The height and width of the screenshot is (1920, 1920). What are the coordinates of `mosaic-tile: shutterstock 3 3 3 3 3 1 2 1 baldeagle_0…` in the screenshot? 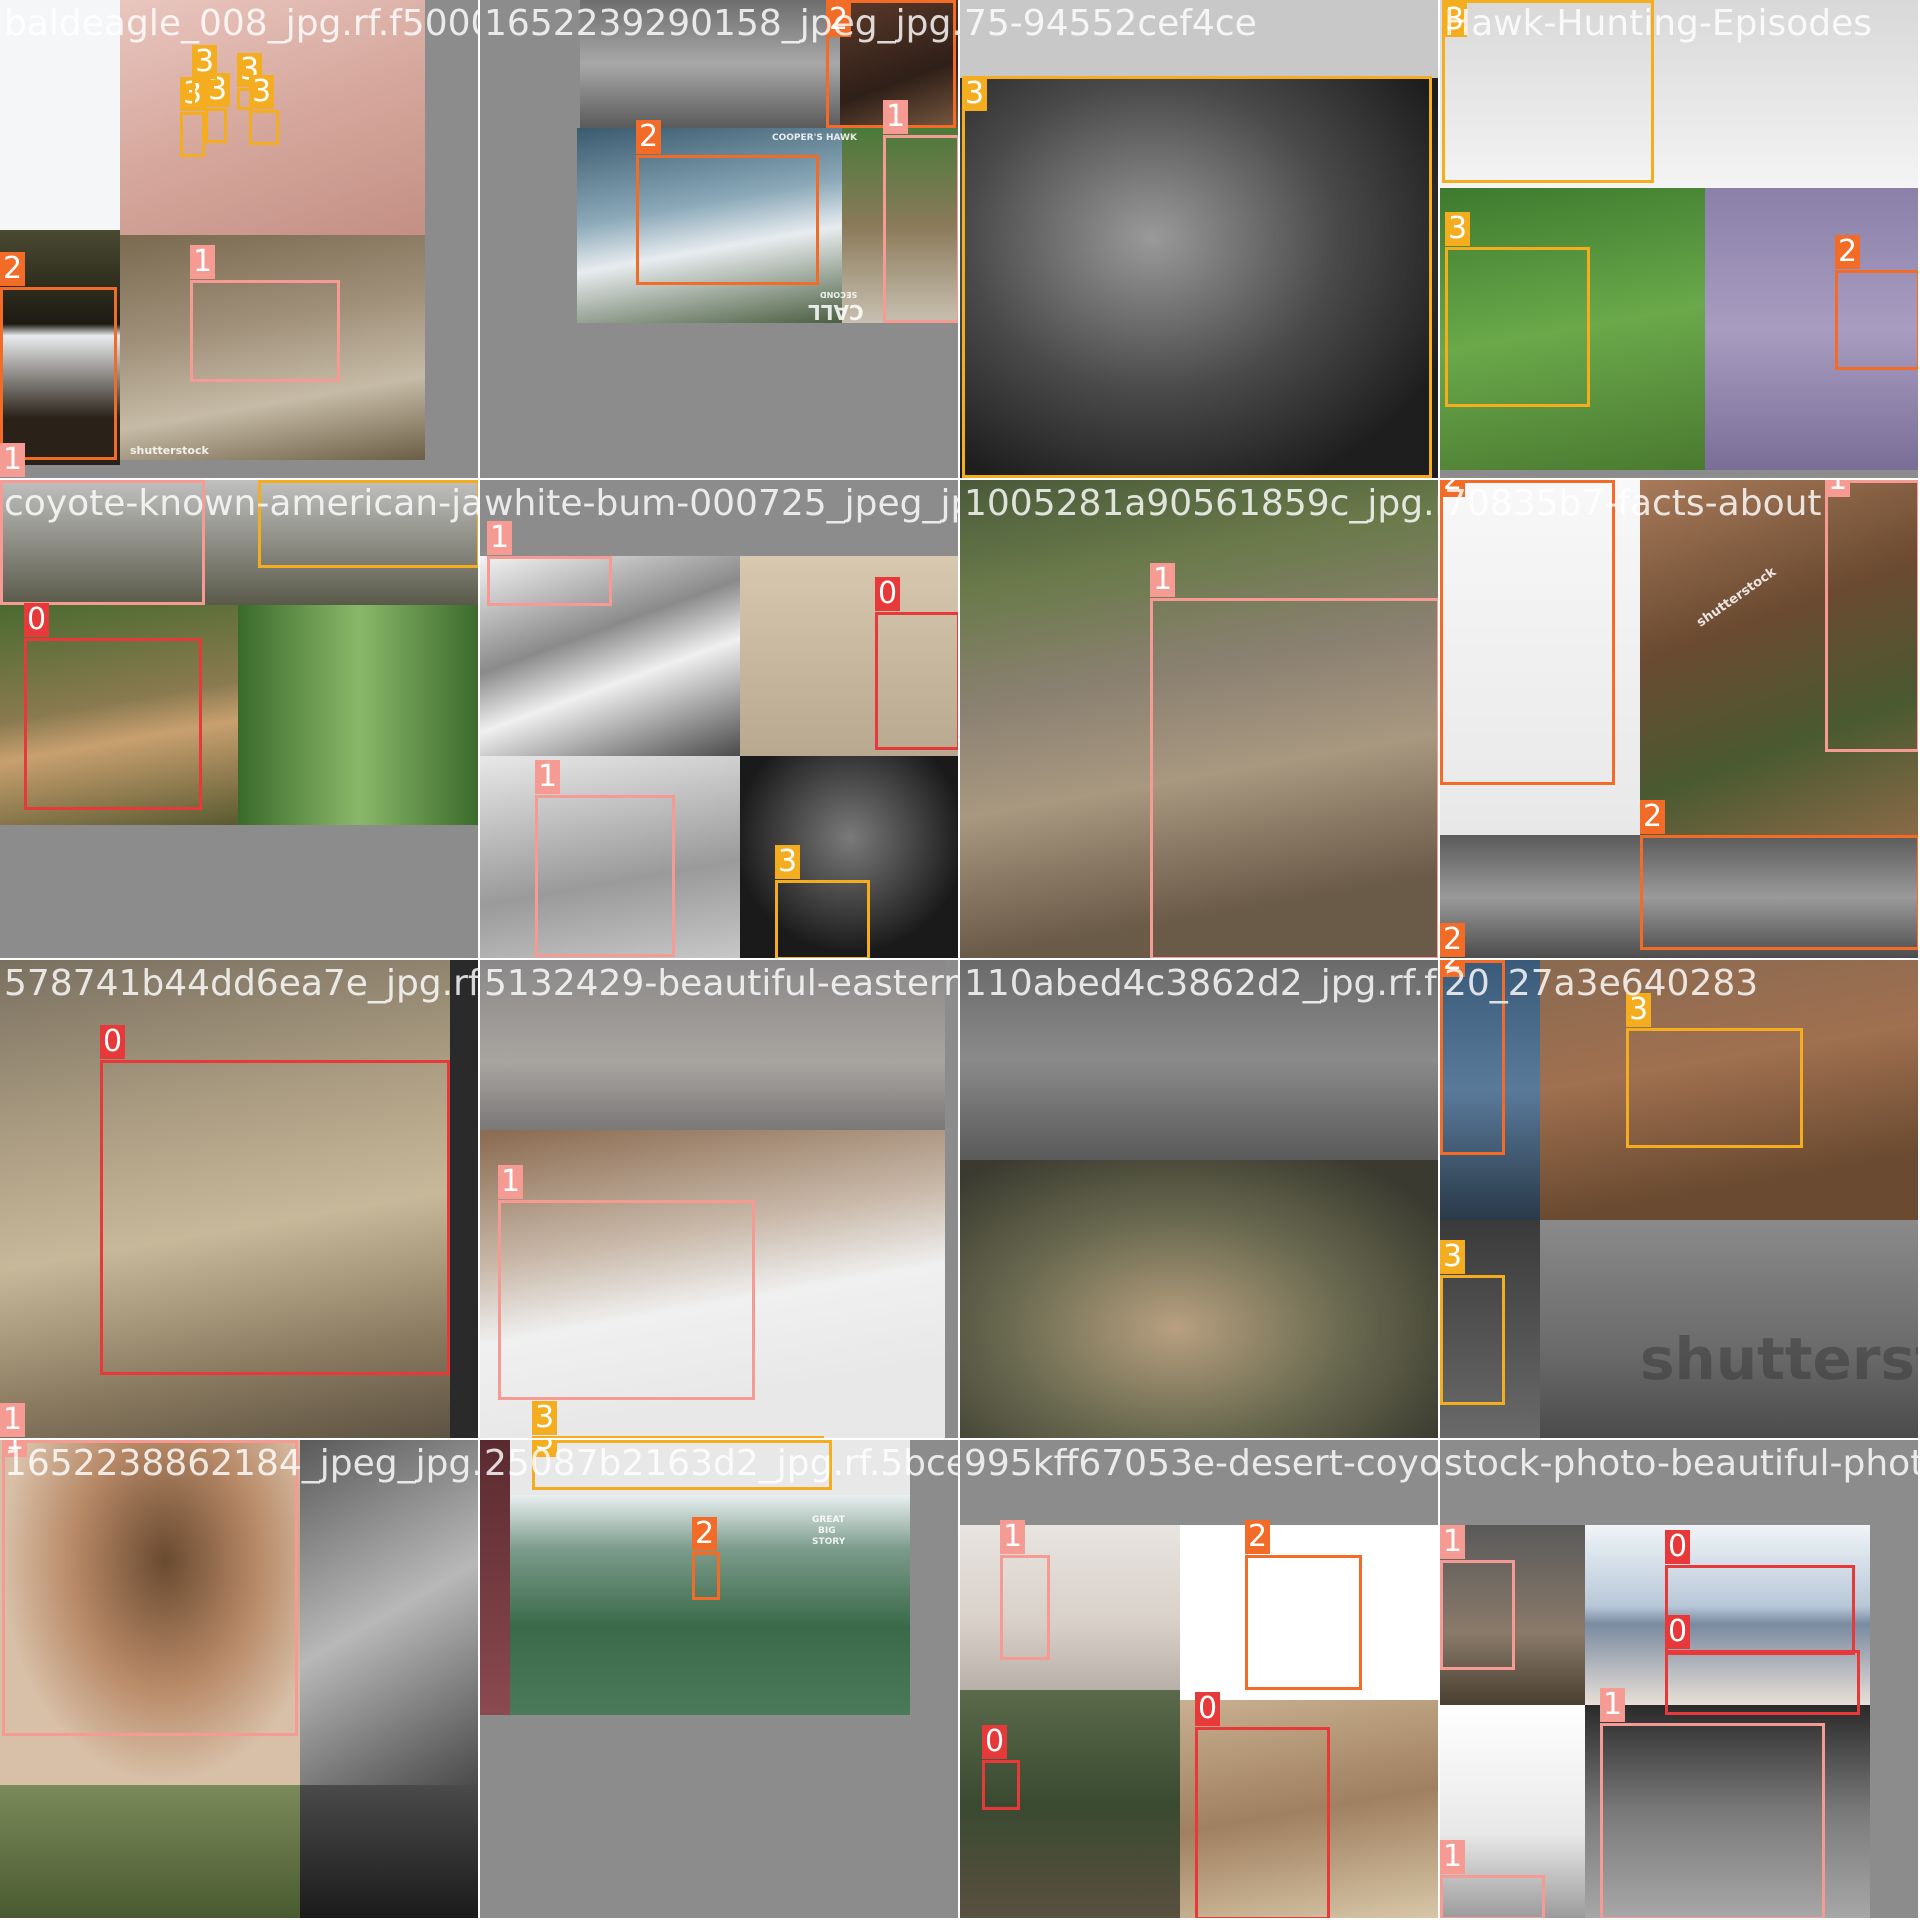 It's located at (240, 240).